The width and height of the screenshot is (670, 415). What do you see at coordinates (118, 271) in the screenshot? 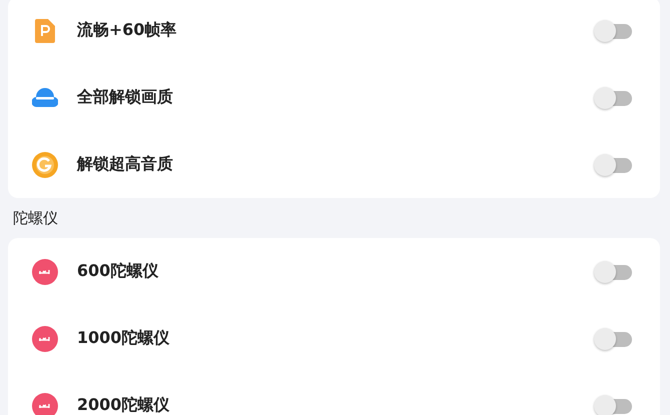
I see `setting-label: 600陀螺仪` at bounding box center [118, 271].